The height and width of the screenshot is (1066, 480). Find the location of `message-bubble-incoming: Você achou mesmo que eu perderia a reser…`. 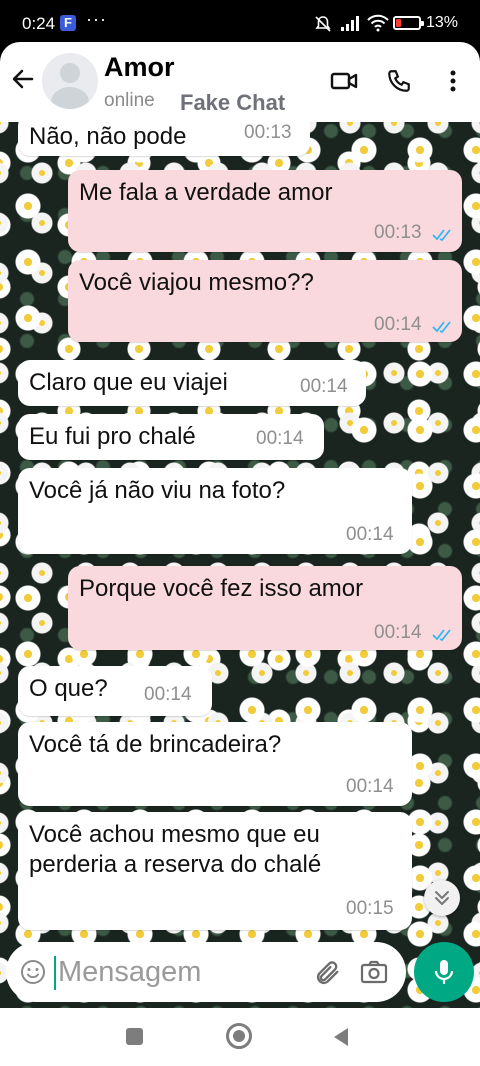

message-bubble-incoming: Você achou mesmo que eu perderia a reser… is located at coordinates (215, 871).